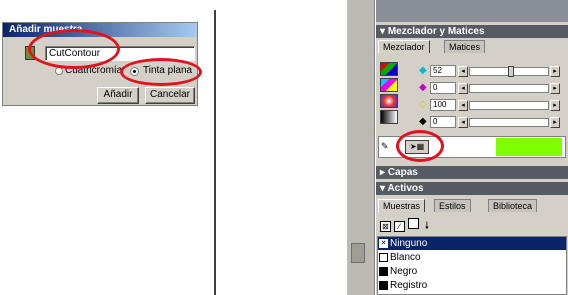 The image size is (568, 295). Describe the element at coordinates (409, 285) in the screenshot. I see `swatch-label: Registro` at that location.